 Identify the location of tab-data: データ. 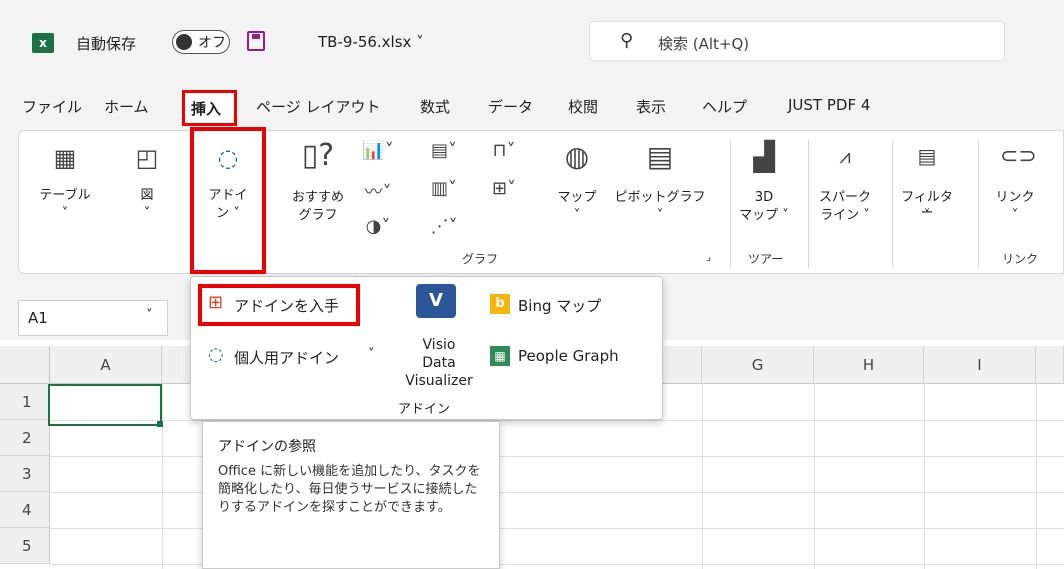
(510, 106).